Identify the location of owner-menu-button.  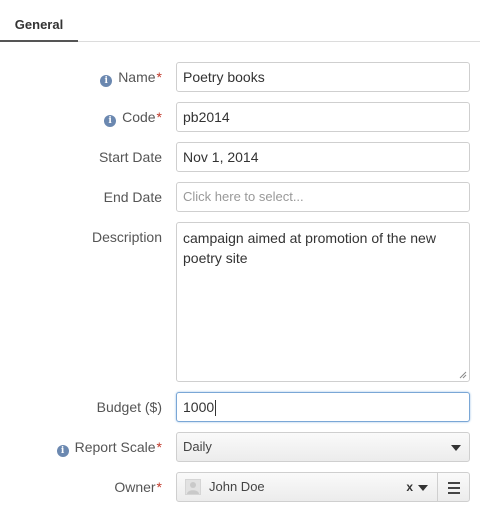
(453, 487).